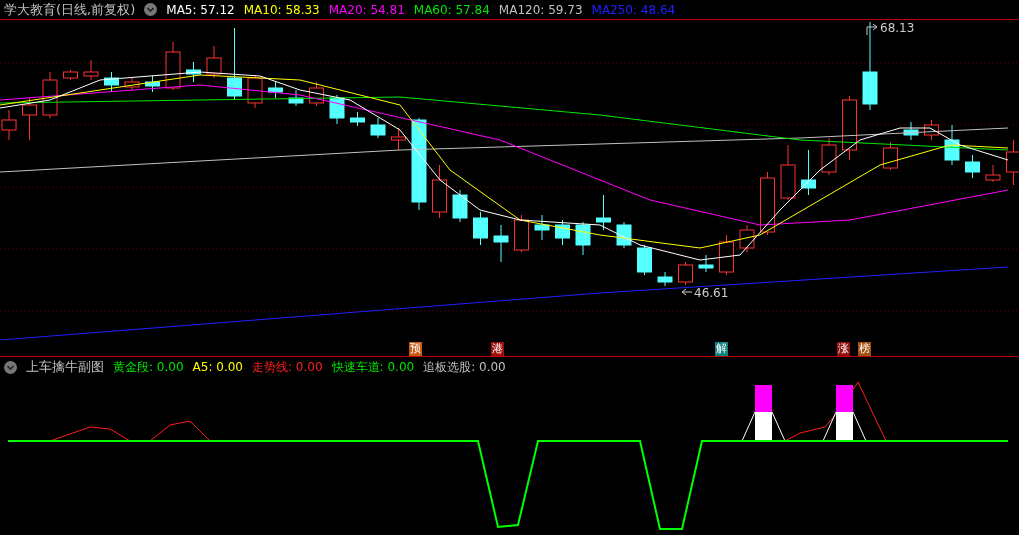 The height and width of the screenshot is (535, 1019). Describe the element at coordinates (843, 349) in the screenshot. I see `event-marker: 涨` at that location.